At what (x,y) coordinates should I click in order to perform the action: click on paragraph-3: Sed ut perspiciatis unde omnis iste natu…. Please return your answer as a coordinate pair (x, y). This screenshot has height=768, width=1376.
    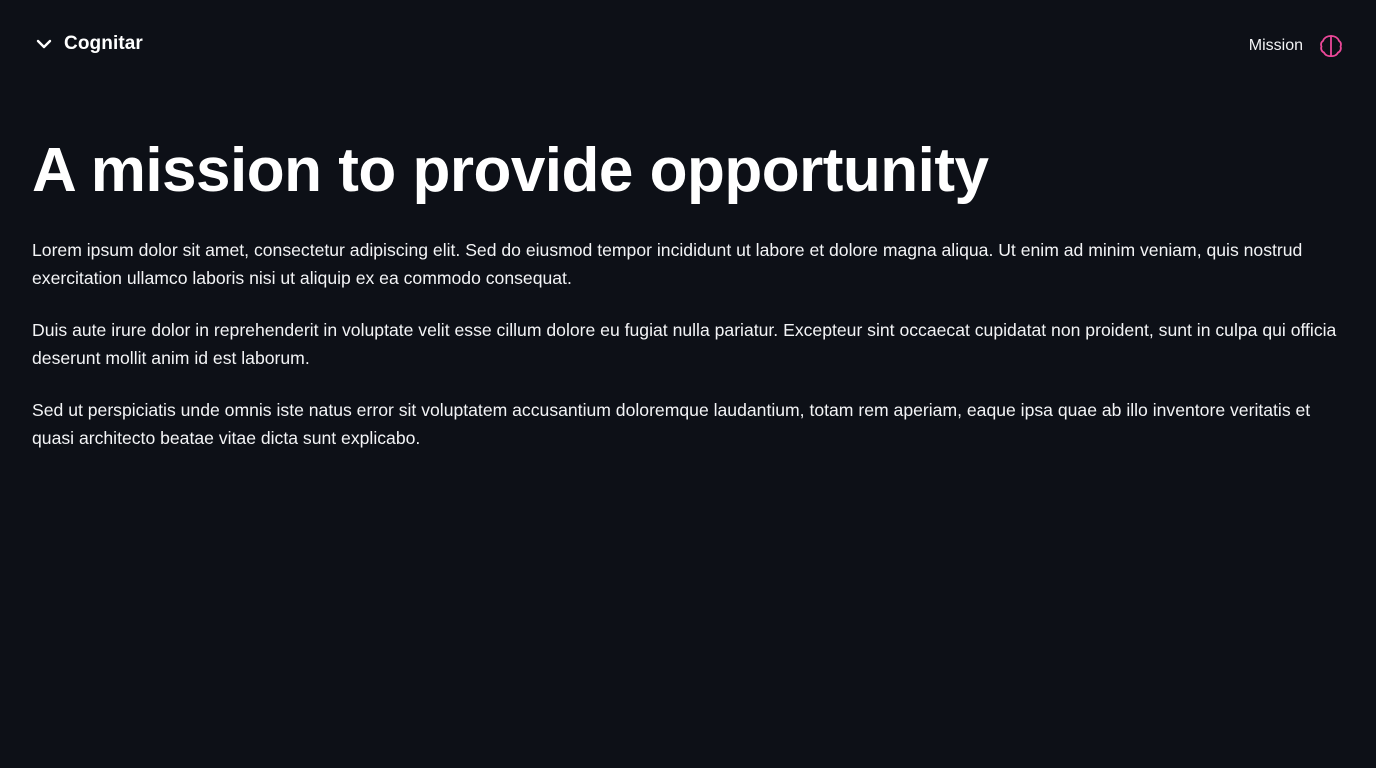
    Looking at the image, I should click on (671, 424).